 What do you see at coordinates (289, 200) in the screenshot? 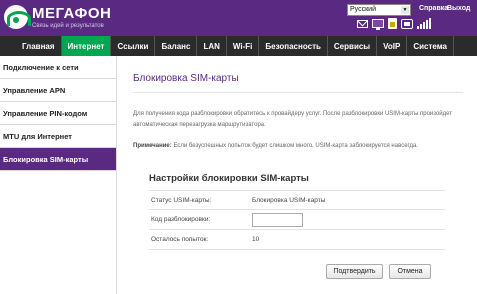
I see `status-value: Блокировка USIM-карты` at bounding box center [289, 200].